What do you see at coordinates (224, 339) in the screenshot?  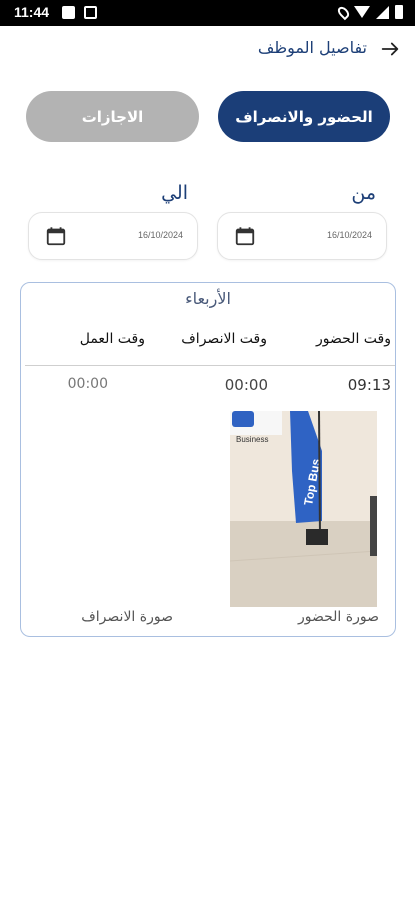 I see `check-out-column-header: وقت الانصراف` at bounding box center [224, 339].